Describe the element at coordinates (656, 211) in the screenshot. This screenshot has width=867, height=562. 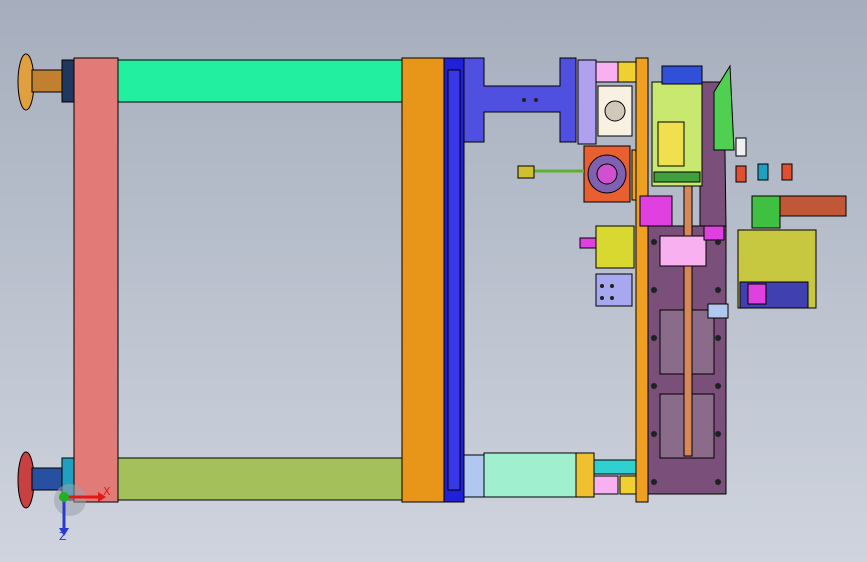
I see `sensor-block` at that location.